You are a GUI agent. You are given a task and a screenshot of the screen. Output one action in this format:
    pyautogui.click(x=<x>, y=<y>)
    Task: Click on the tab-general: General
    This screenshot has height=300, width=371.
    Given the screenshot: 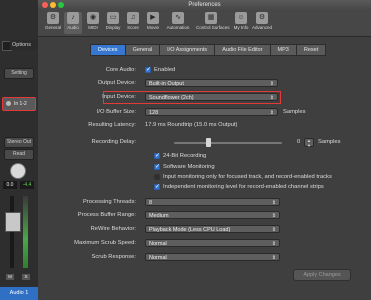 What is the action you would take?
    pyautogui.click(x=142, y=50)
    